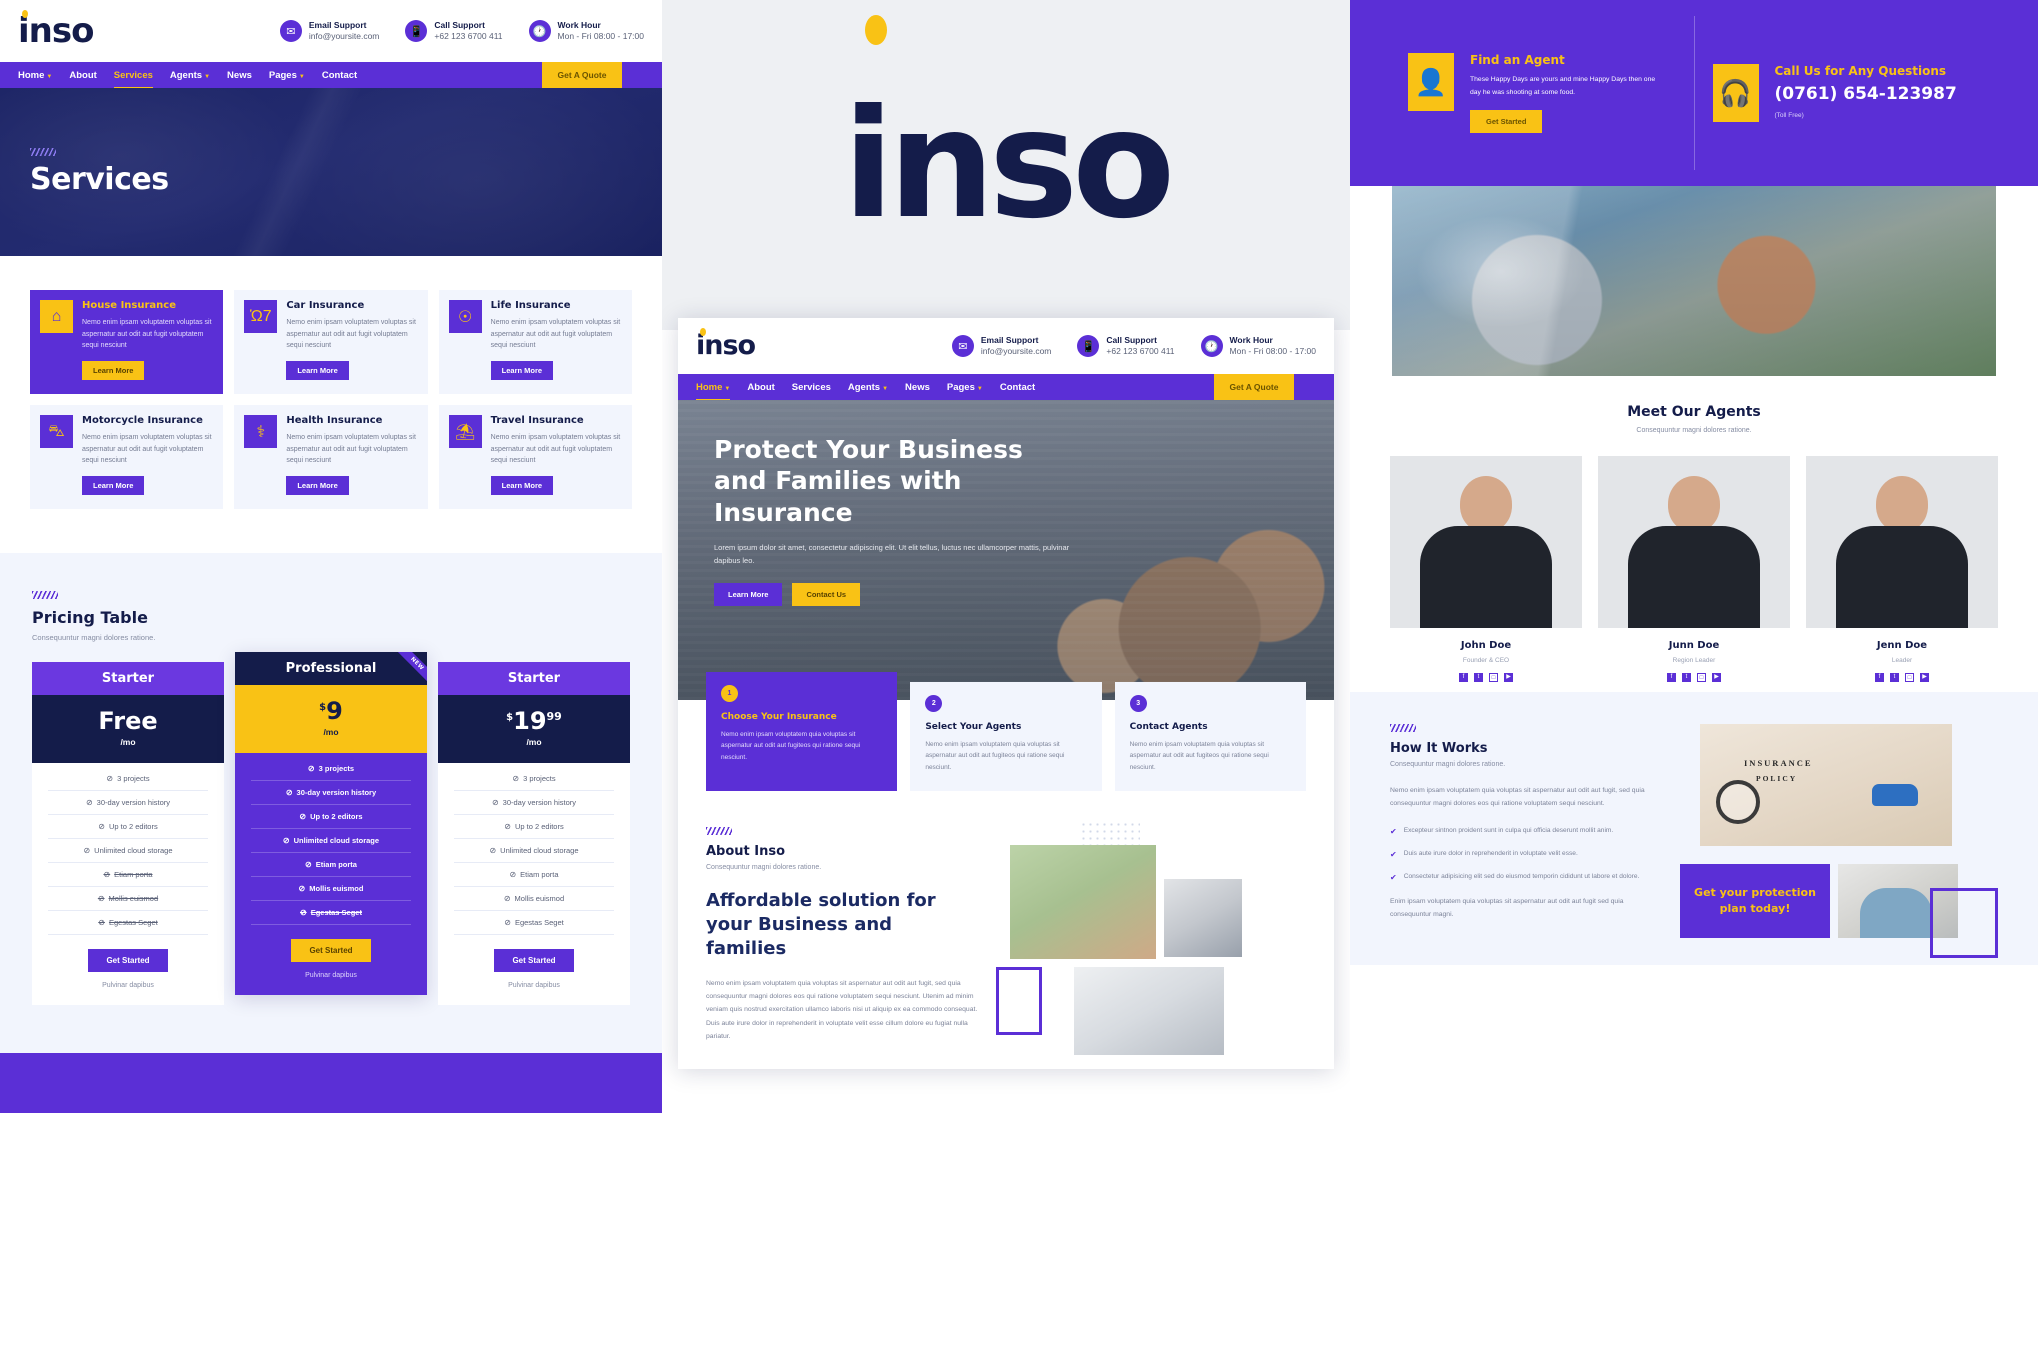  What do you see at coordinates (261, 316) in the screenshot?
I see `car-icon: Ὡ7` at bounding box center [261, 316].